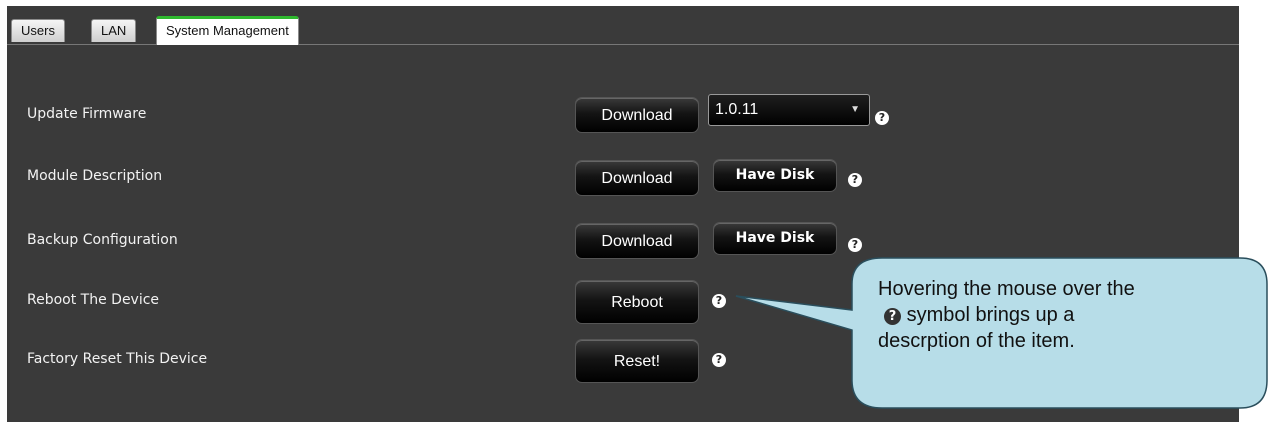 This screenshot has height=425, width=1273. Describe the element at coordinates (976, 341) in the screenshot. I see `callout-line-3: descrption of the item.` at that location.